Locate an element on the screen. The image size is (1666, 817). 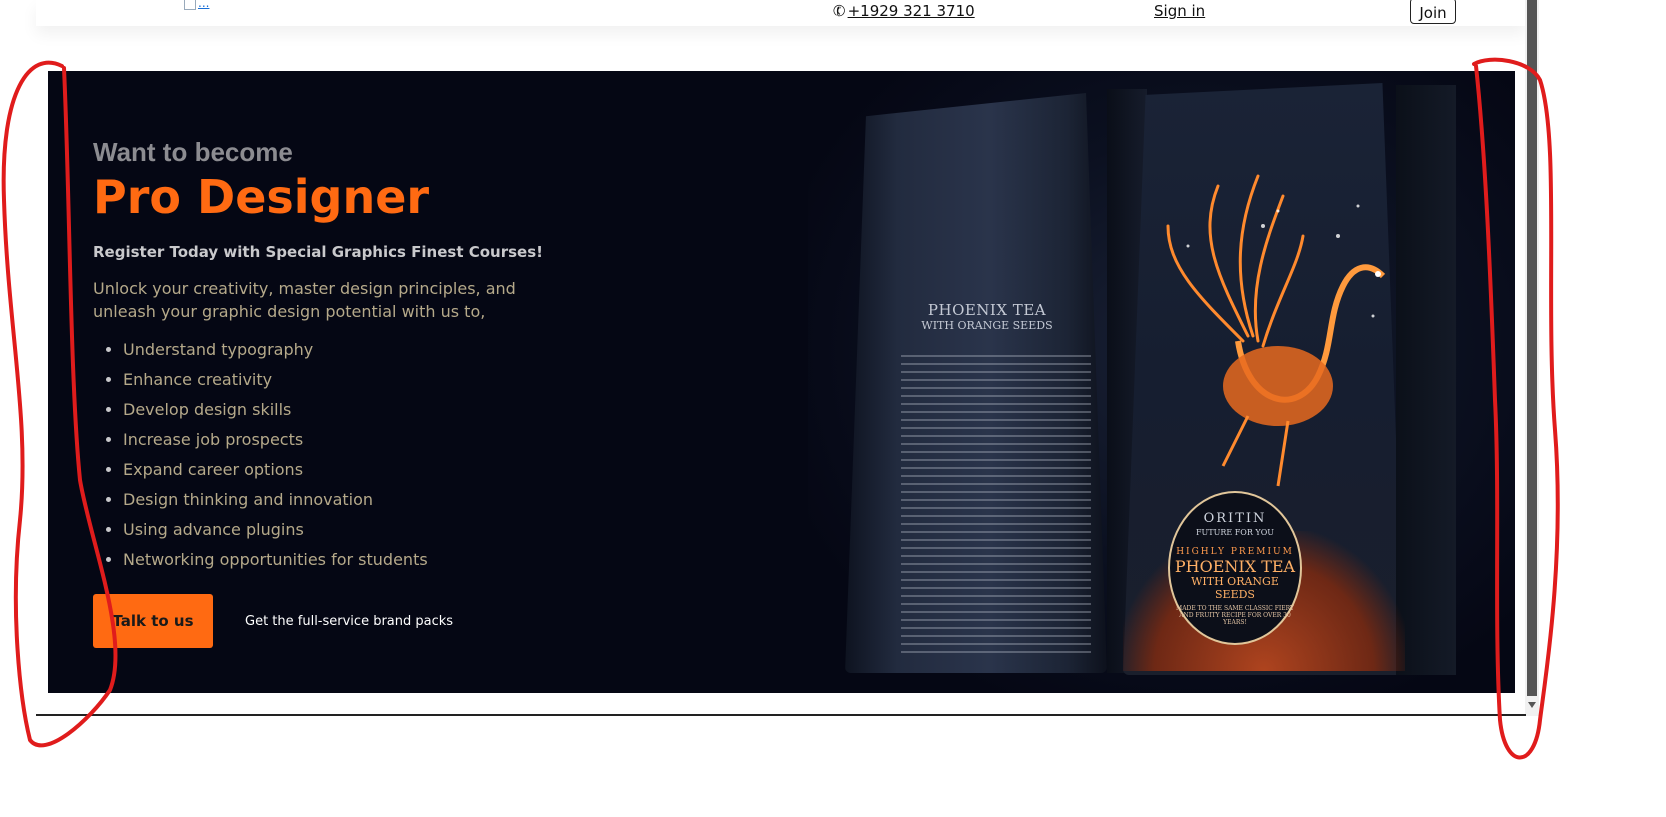
feature-item: Enhance creativity is located at coordinates (368, 380).